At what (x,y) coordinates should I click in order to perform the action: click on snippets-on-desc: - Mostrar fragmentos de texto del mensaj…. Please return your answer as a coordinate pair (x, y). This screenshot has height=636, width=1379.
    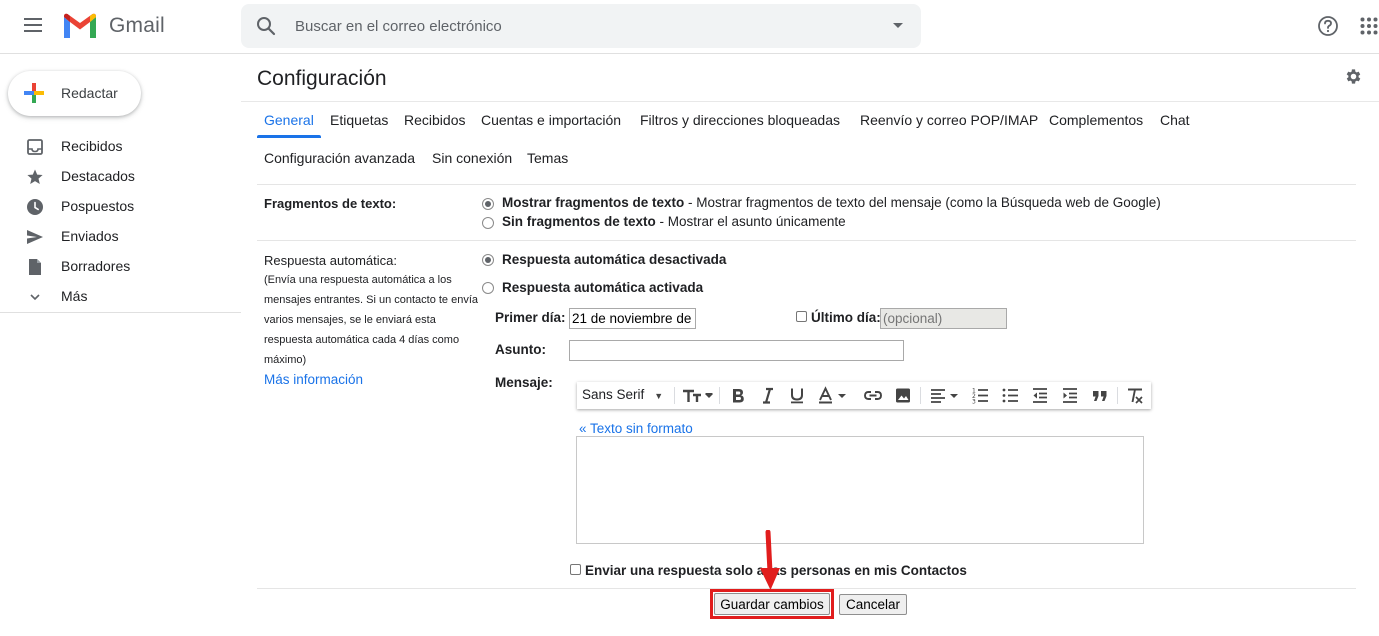
    Looking at the image, I should click on (922, 202).